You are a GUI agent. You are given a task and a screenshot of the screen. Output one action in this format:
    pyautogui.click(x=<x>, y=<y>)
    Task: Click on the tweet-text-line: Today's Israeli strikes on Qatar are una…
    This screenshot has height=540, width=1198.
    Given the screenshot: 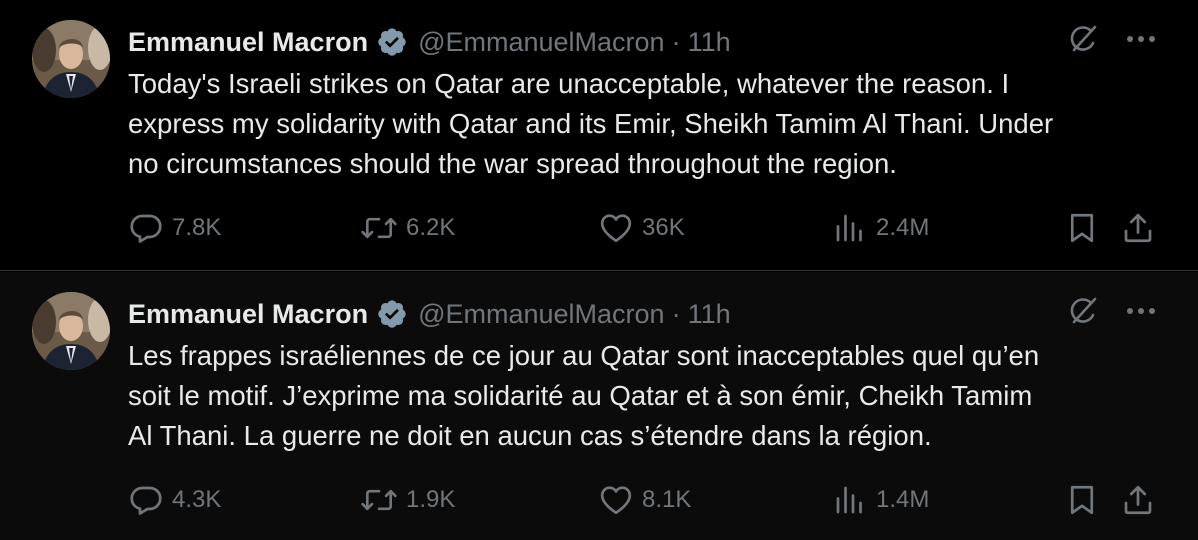 What is the action you would take?
    pyautogui.click(x=569, y=83)
    